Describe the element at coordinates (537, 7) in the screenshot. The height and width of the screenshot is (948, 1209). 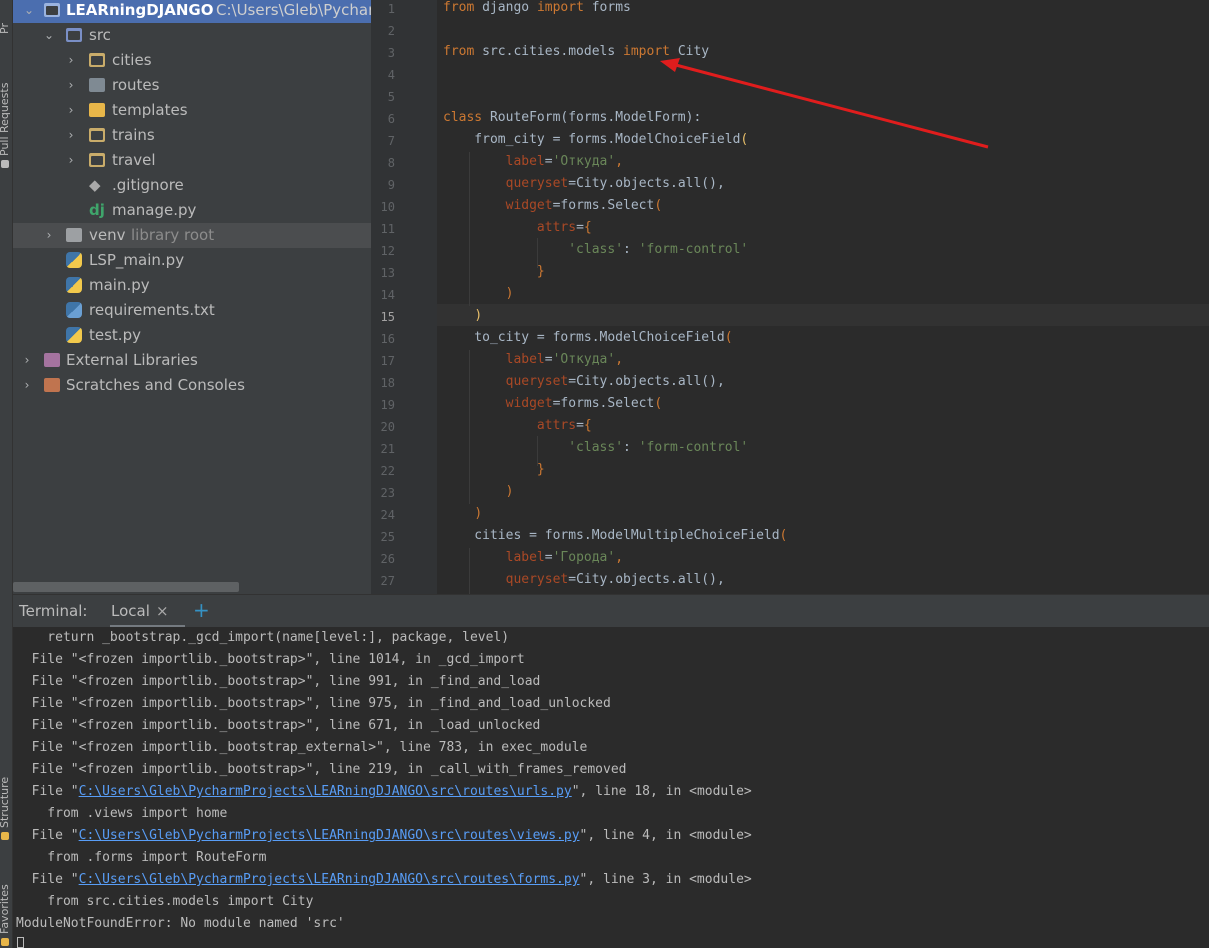
I see `code-line-1: from django import forms` at that location.